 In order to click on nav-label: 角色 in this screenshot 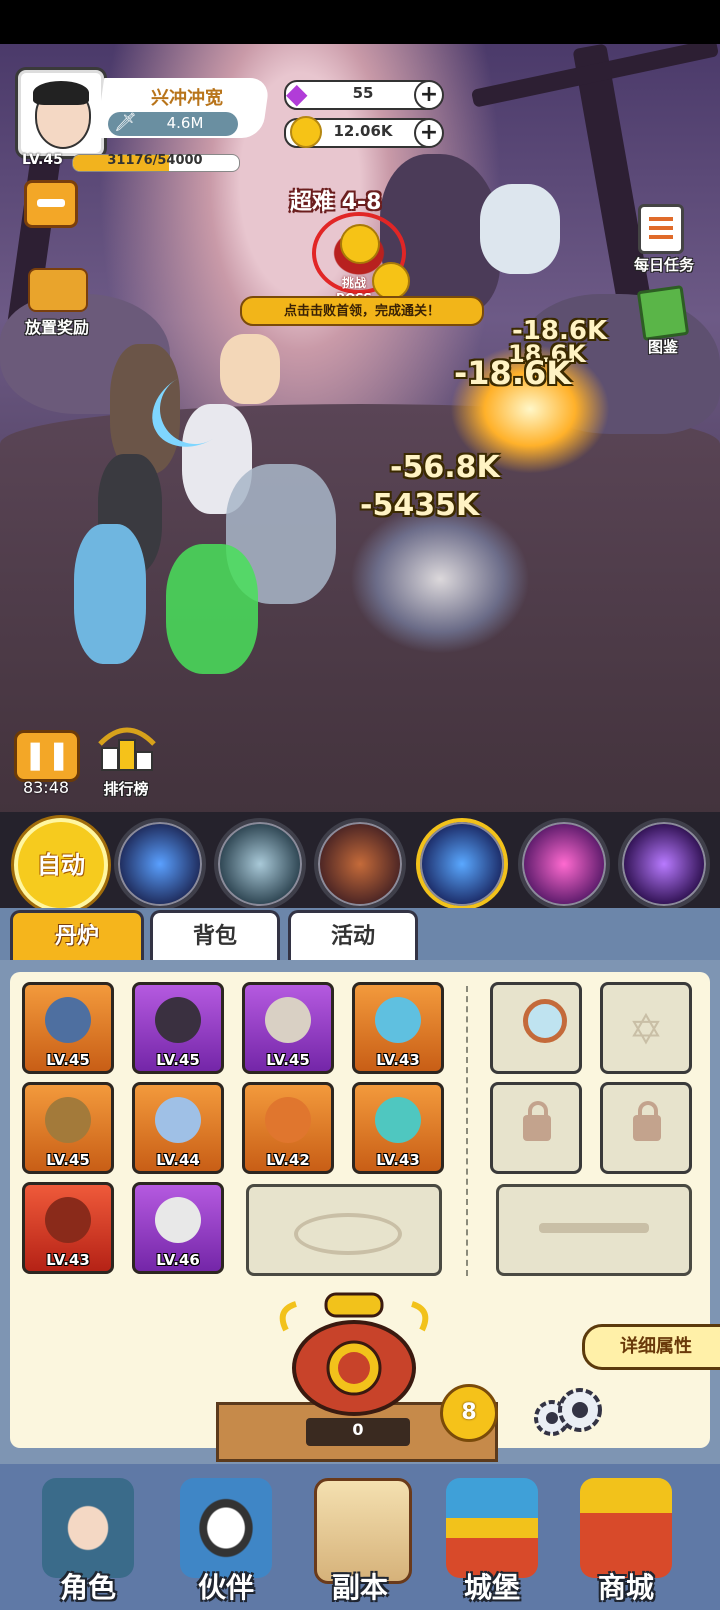, I will do `click(87, 1587)`.